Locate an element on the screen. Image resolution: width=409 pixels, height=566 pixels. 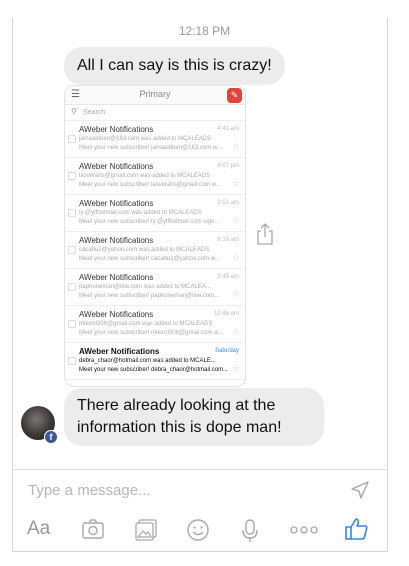
screenshot-search-placeholder: Search is located at coordinates (94, 112).